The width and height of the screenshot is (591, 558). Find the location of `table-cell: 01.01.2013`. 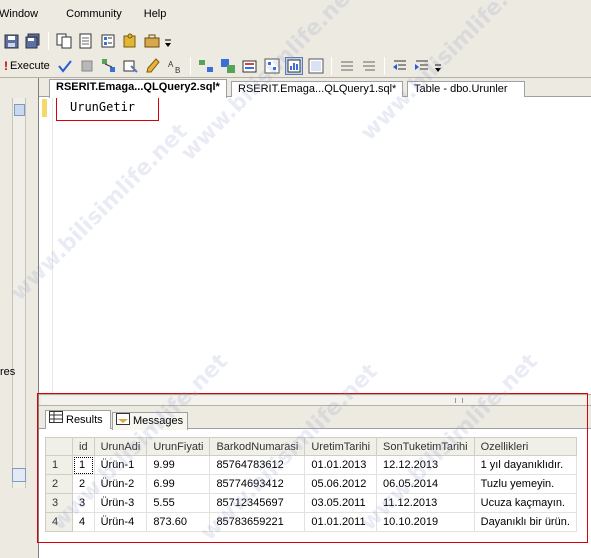

table-cell: 01.01.2013 is located at coordinates (341, 465).